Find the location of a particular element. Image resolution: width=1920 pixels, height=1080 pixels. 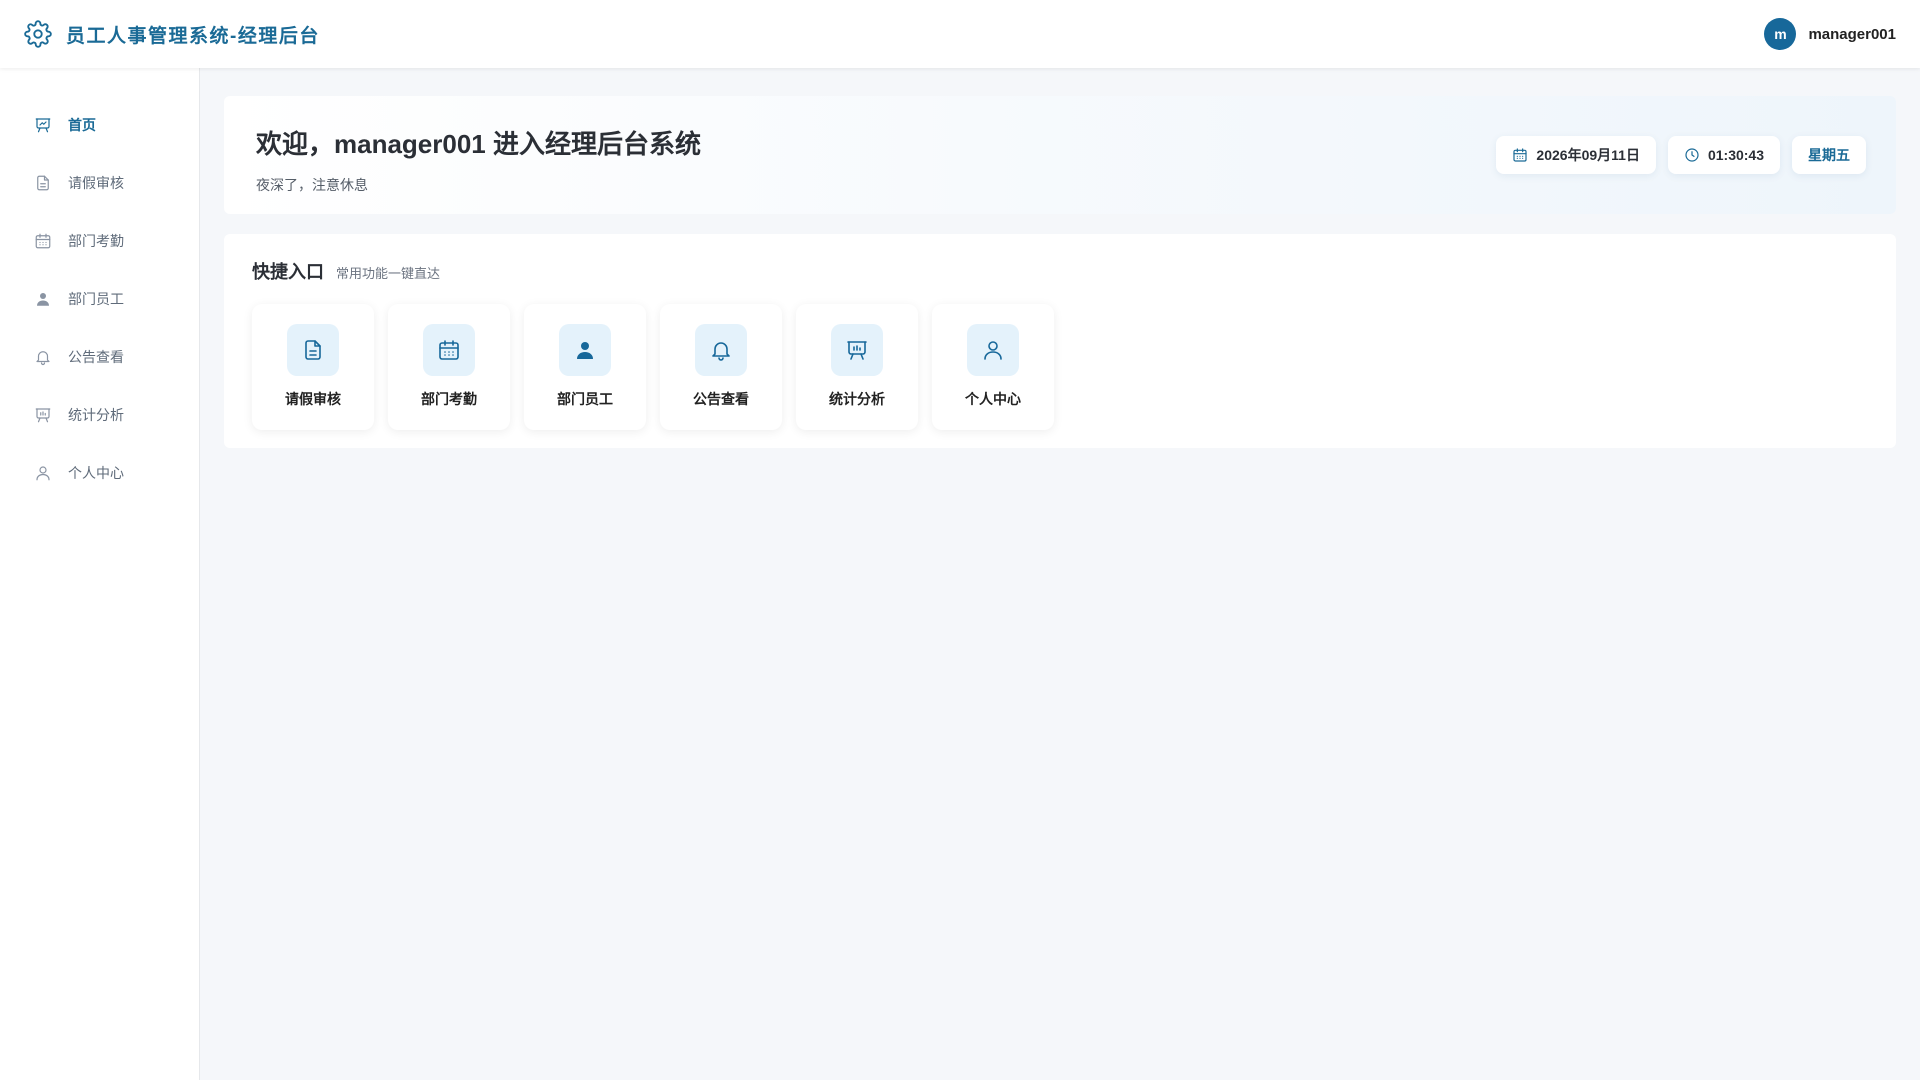

sidebar-item-employees: 部门员工 is located at coordinates (99, 299).